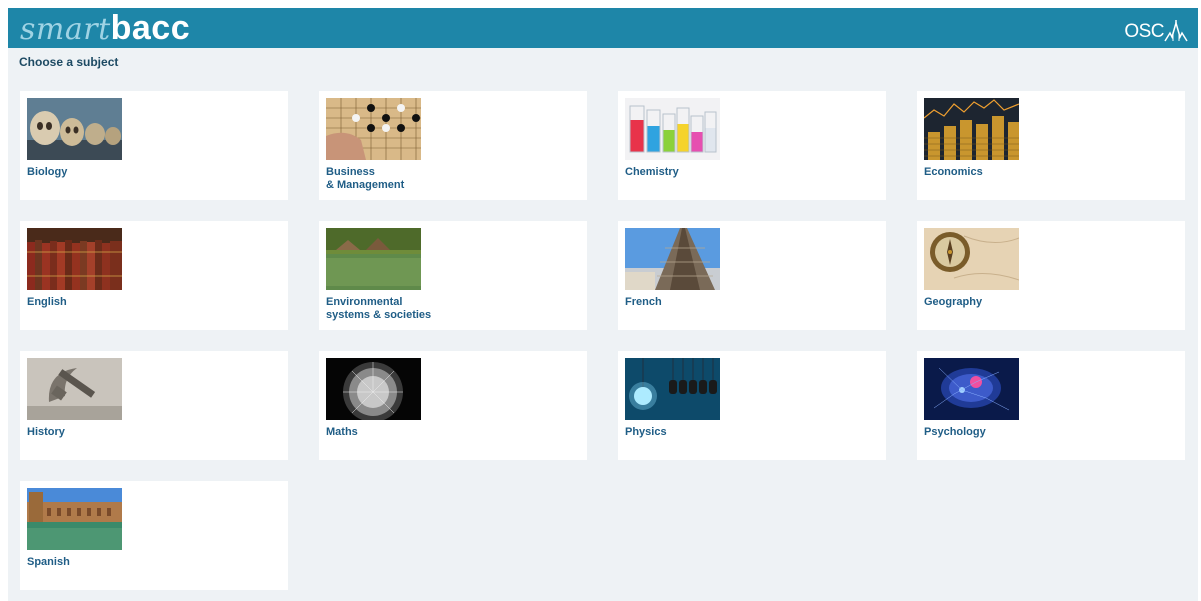 The image size is (1201, 601). What do you see at coordinates (1051, 275) in the screenshot?
I see `subject-card-geography: Geography` at bounding box center [1051, 275].